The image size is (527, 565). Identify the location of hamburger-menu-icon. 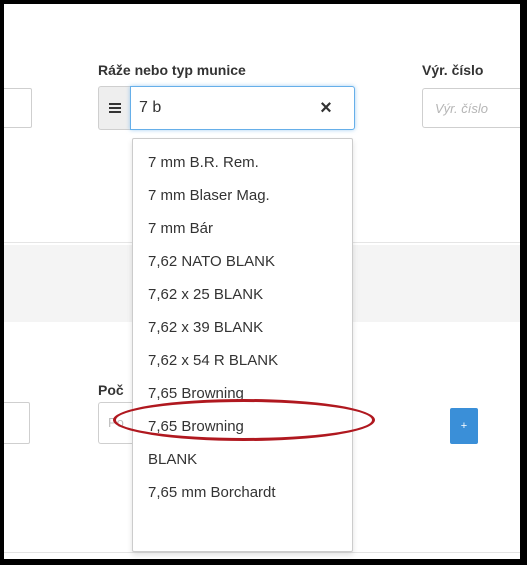
(114, 108).